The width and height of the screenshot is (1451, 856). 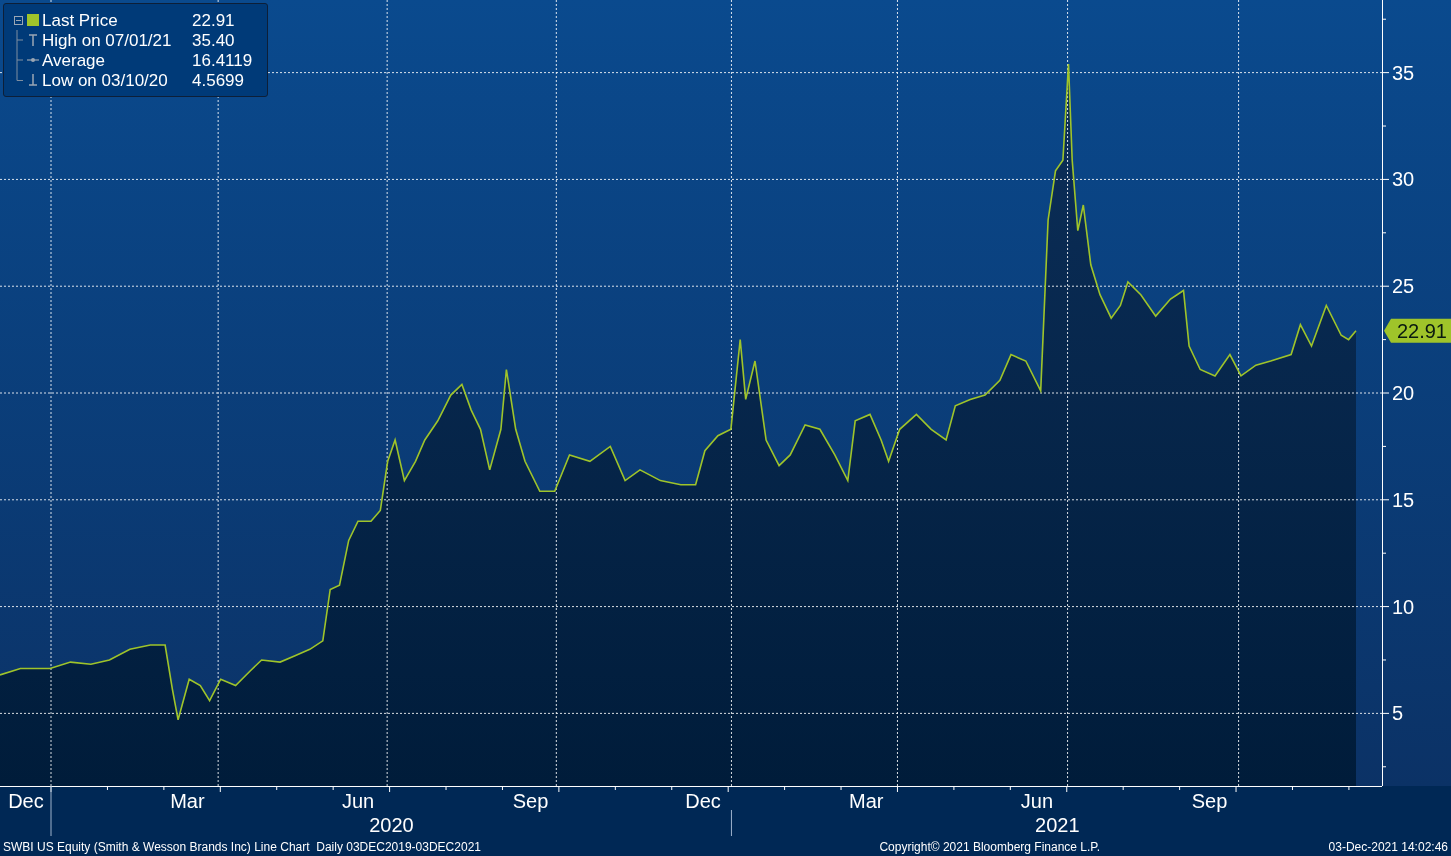 I want to click on footer-copyright: Copyright© 2021 Bloomberg Finance L.P., so click(x=990, y=847).